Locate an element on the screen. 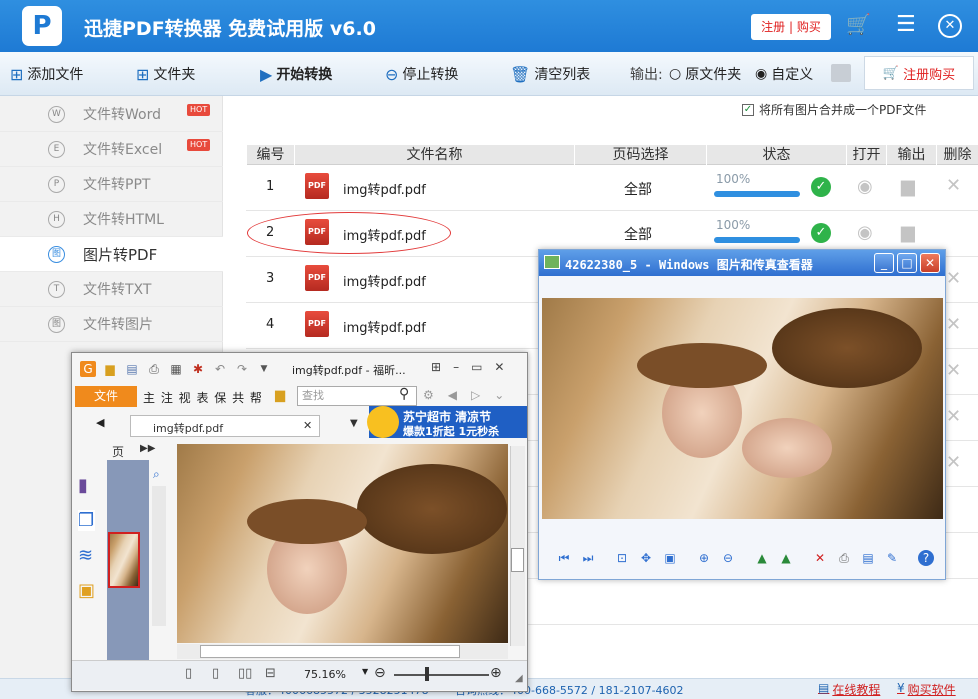 Image resolution: width=978 pixels, height=699 pixels. comments-icon: ▣ is located at coordinates (86, 590).